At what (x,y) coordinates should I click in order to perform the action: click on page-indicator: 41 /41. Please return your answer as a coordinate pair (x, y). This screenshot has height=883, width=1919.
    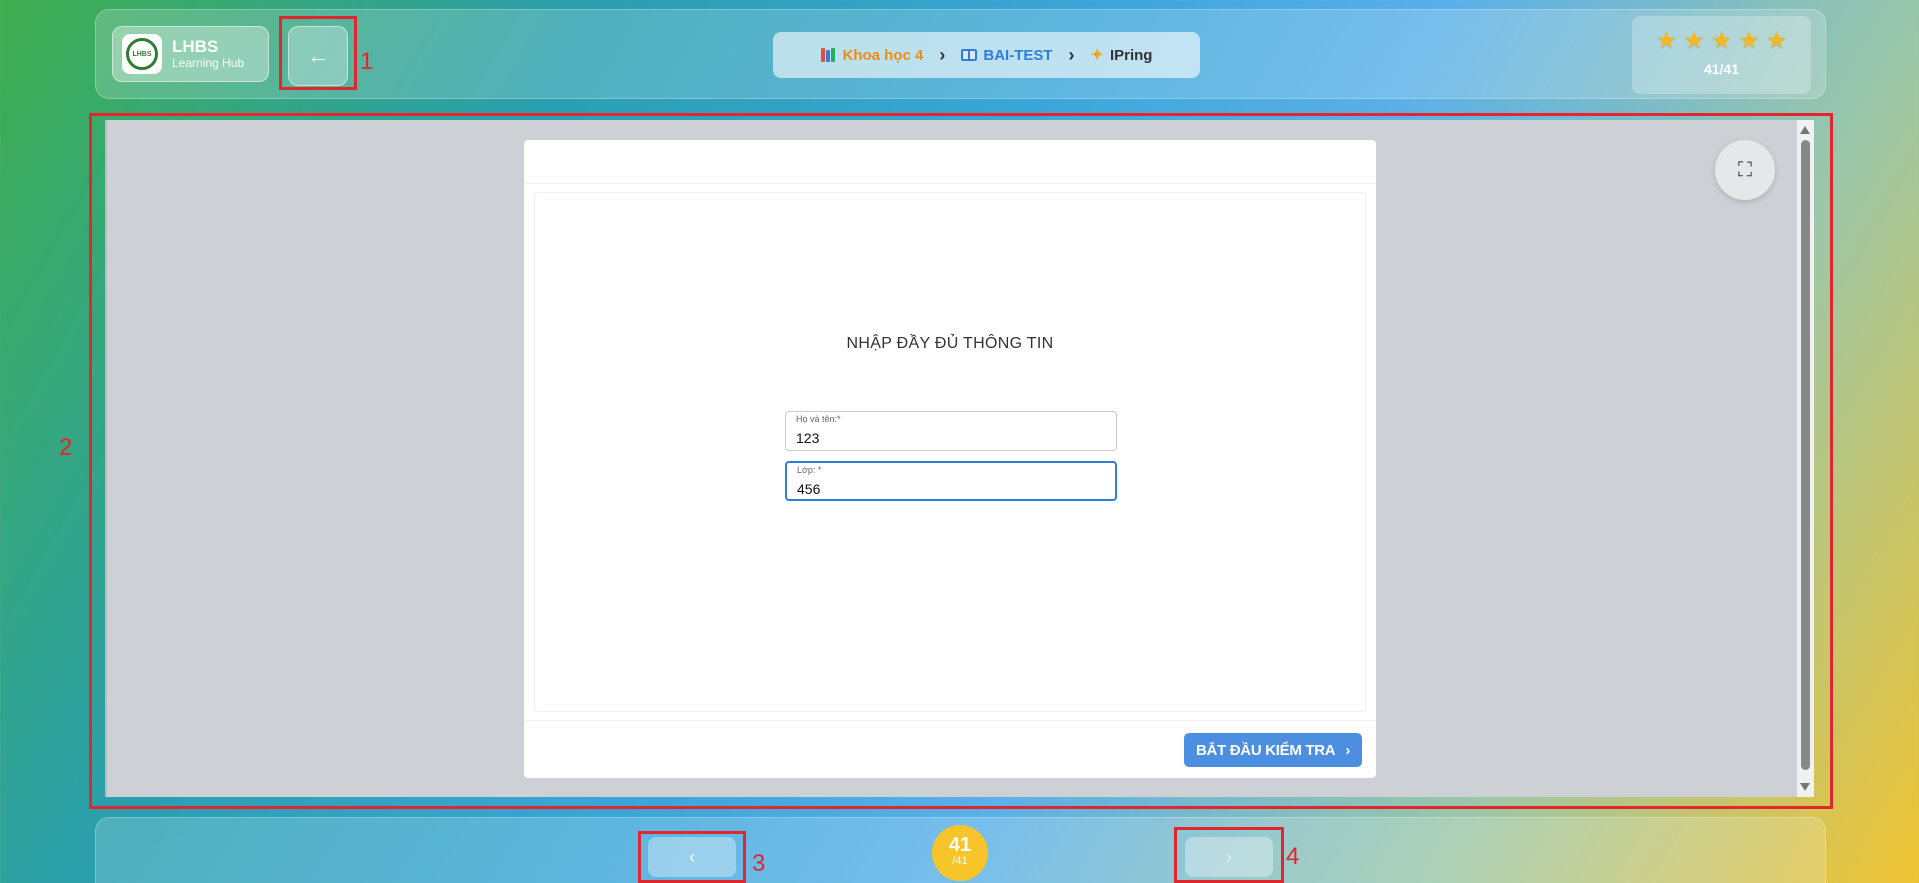
    Looking at the image, I should click on (960, 853).